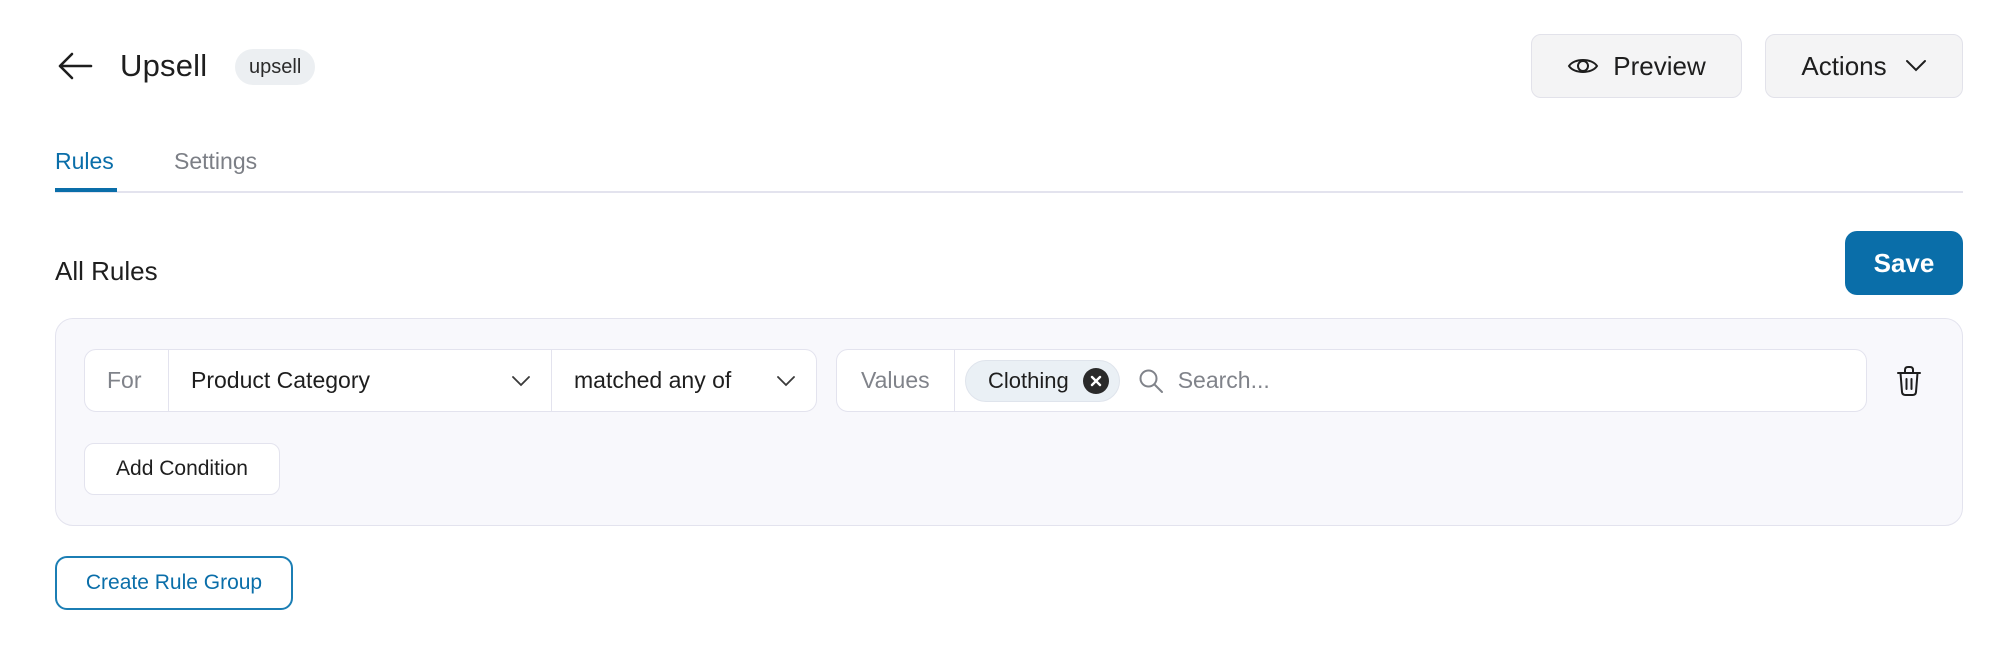 This screenshot has height=650, width=1999. What do you see at coordinates (106, 271) in the screenshot?
I see `section-heading: All Rules` at bounding box center [106, 271].